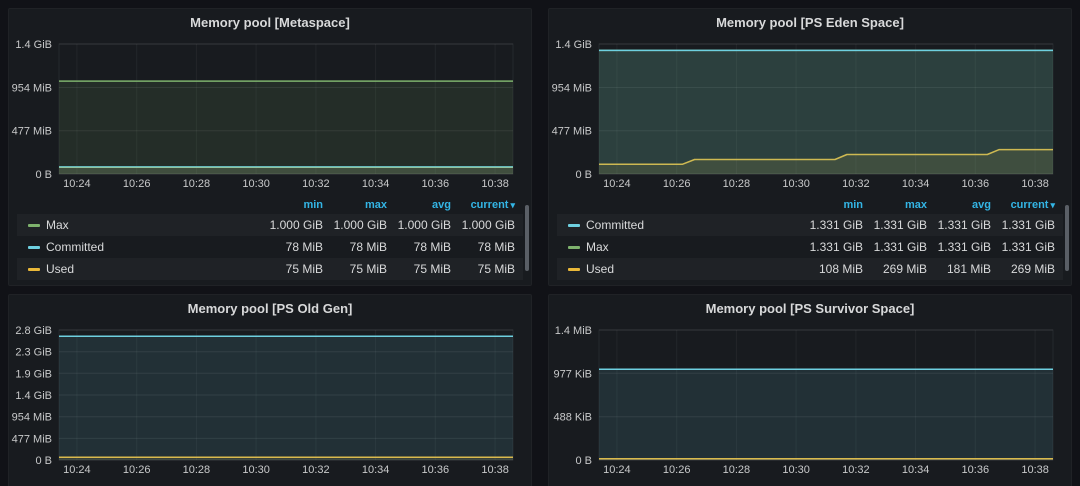  What do you see at coordinates (33, 353) in the screenshot?
I see `y-tick-label: 2.3 GiB` at bounding box center [33, 353].